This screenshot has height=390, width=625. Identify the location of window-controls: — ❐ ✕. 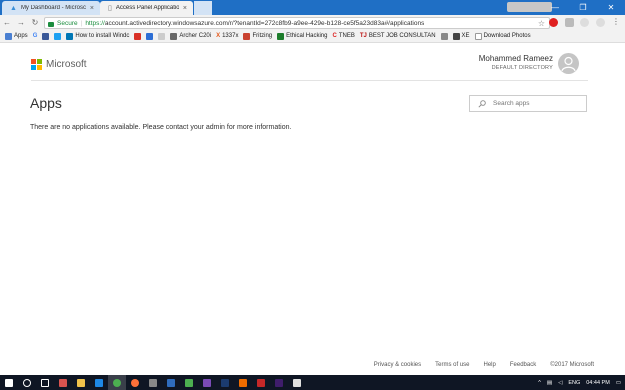
(583, 7).